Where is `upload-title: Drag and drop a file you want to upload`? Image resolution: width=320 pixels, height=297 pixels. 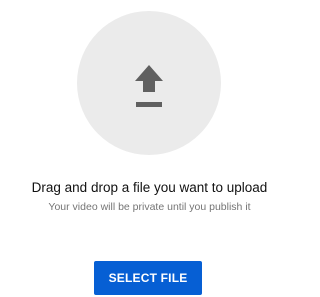 upload-title: Drag and drop a file you want to upload is located at coordinates (149, 187).